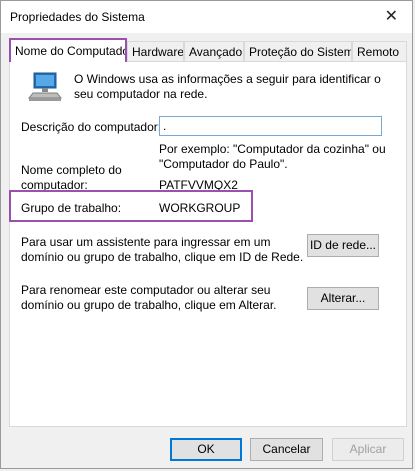 The height and width of the screenshot is (471, 415). Describe the element at coordinates (155, 51) in the screenshot. I see `tab-hardware: Hardware` at that location.